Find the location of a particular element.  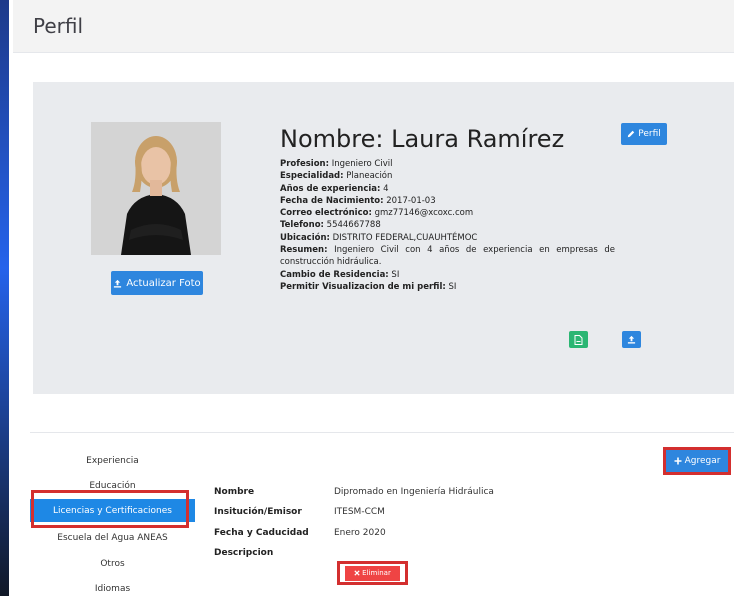

upload-cv-button is located at coordinates (631, 339).